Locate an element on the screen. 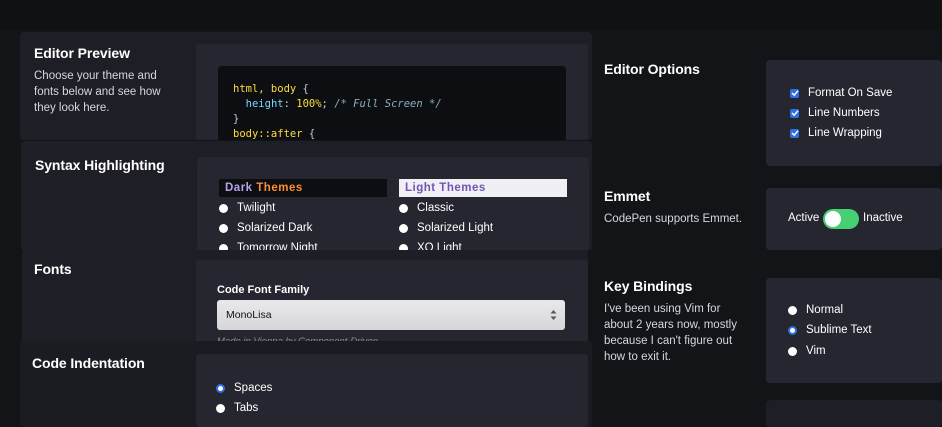  code-indentation-title: Code Indentation is located at coordinates (88, 363).